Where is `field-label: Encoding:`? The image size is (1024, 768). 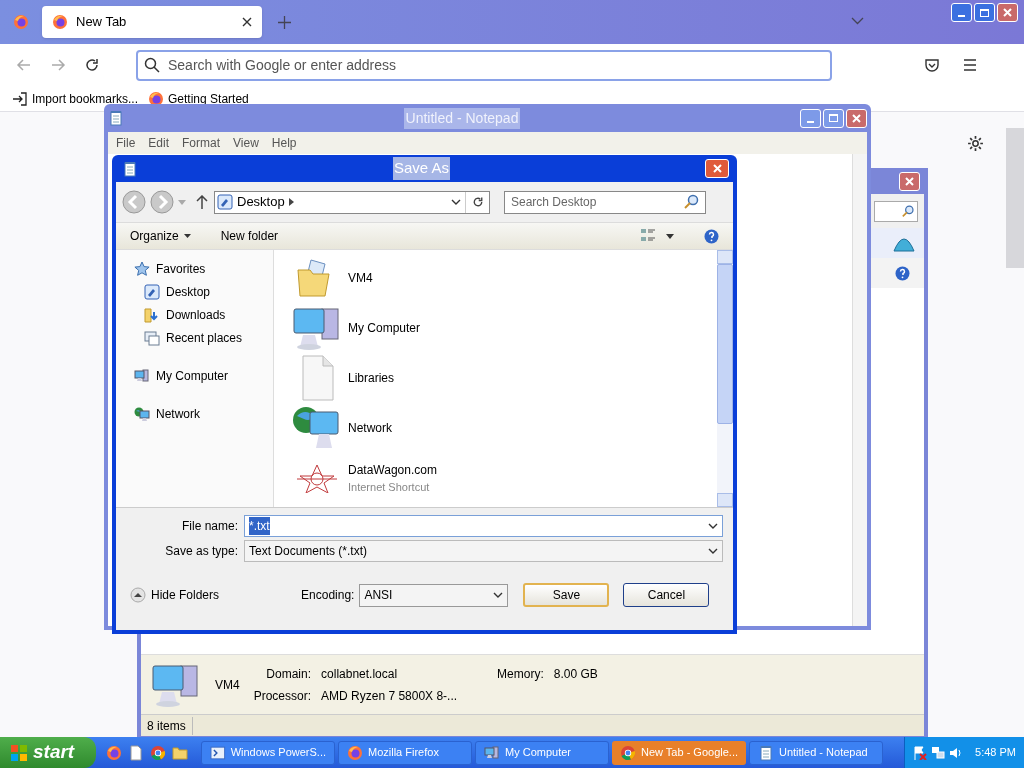
field-label: Encoding: is located at coordinates (328, 595).